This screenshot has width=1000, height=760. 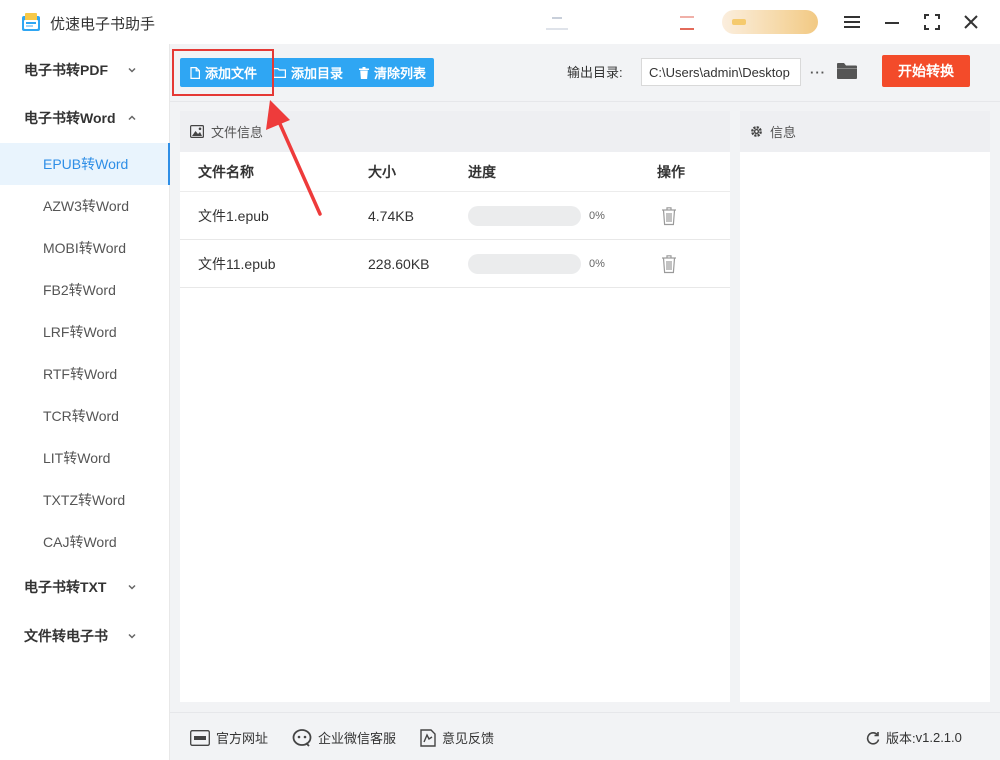 I want to click on sidebar-item-txtz-word: TXTZ转Word, so click(x=85, y=500).